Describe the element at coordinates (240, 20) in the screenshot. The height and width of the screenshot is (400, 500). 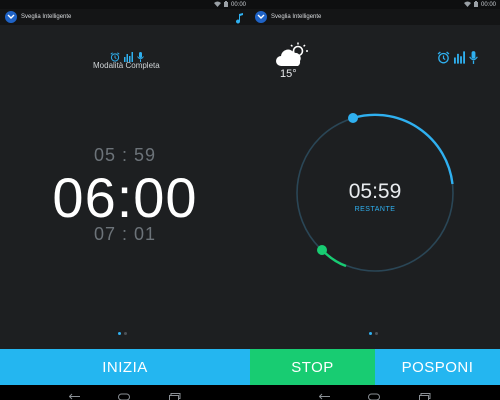
I see `music-note-icon` at that location.